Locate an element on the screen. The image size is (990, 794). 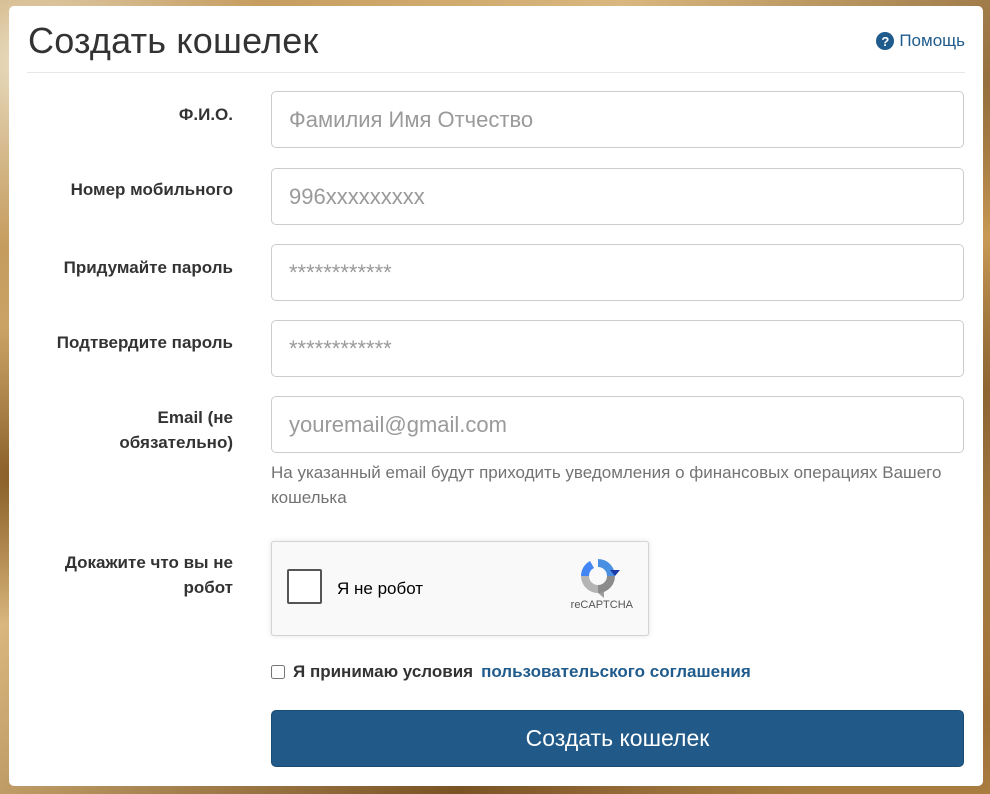
question-circle-icon: ? is located at coordinates (885, 41).